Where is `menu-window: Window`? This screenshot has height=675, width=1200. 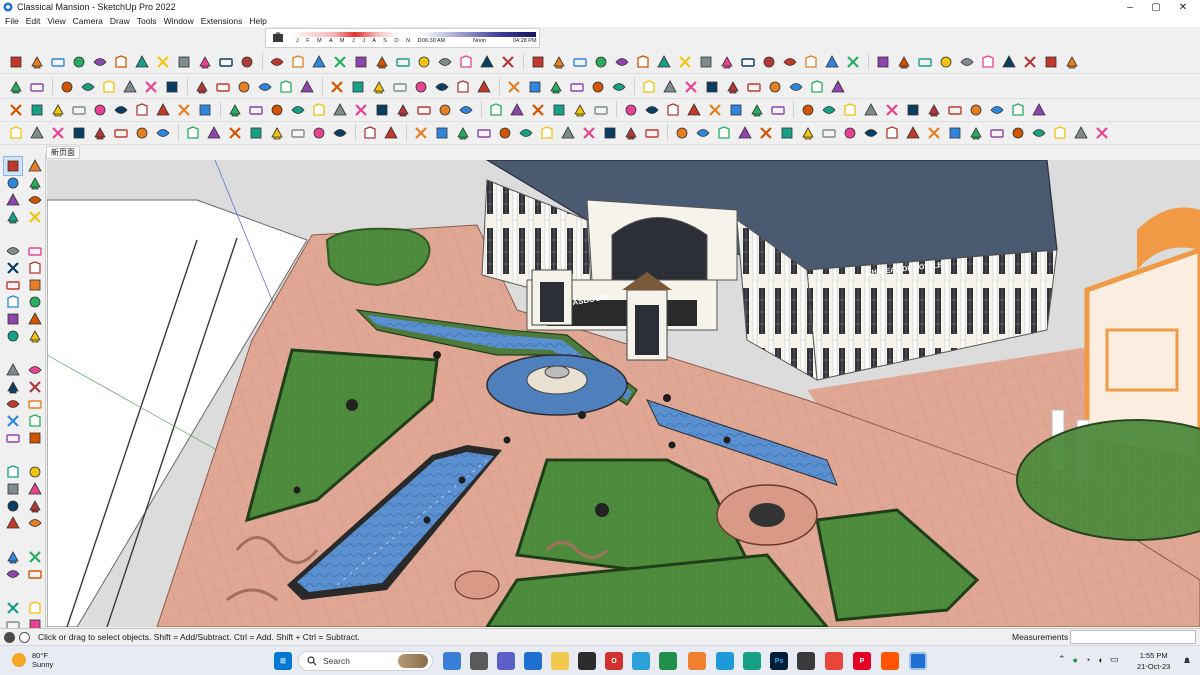
menu-window: Window is located at coordinates (179, 21).